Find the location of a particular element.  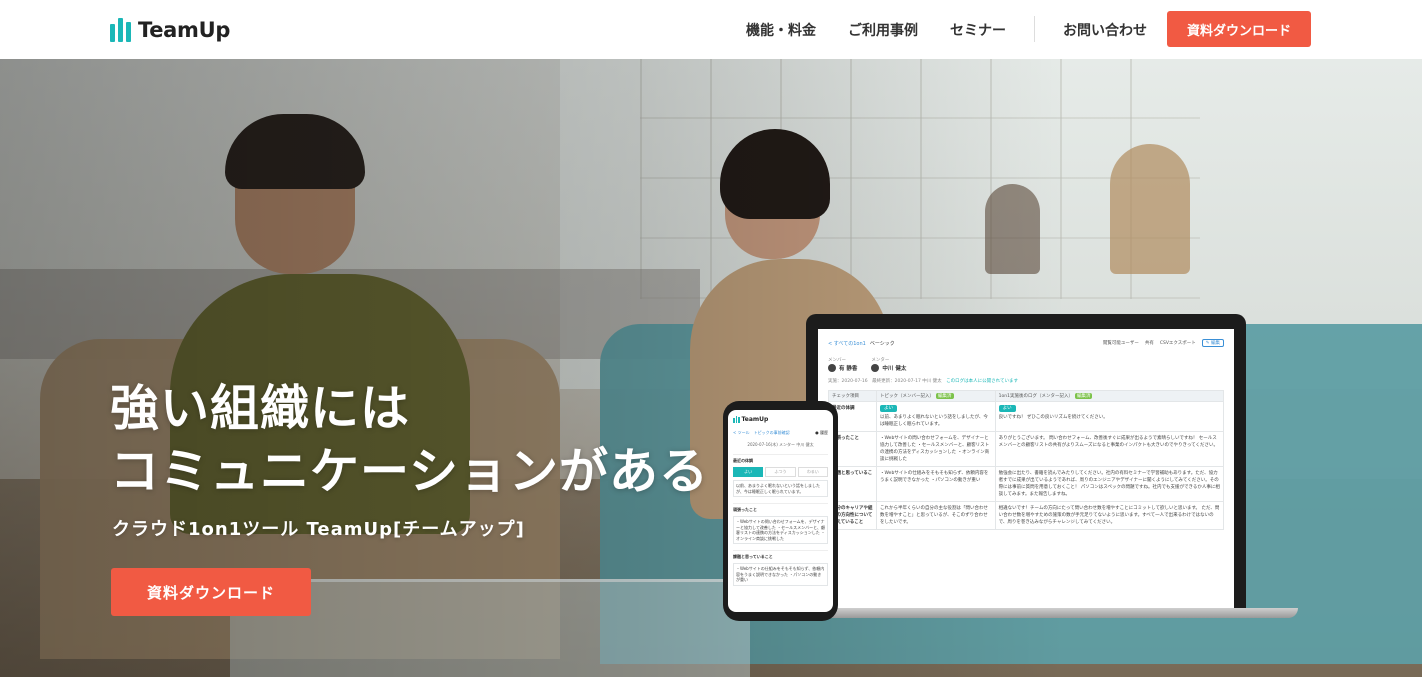

nav-divider is located at coordinates (1034, 29).